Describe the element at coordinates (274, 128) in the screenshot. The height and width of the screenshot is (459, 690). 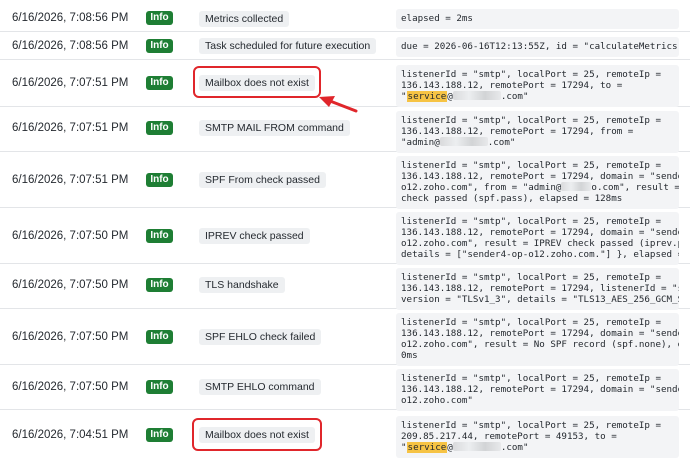
I see `log-message: SMTP MAIL FROM command` at that location.